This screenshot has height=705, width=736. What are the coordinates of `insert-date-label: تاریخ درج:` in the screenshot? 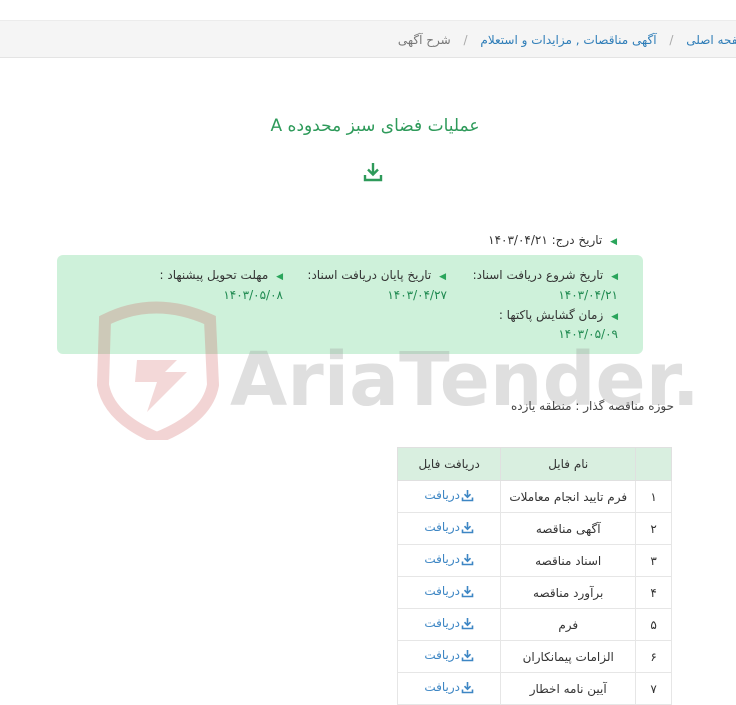 It's located at (577, 240).